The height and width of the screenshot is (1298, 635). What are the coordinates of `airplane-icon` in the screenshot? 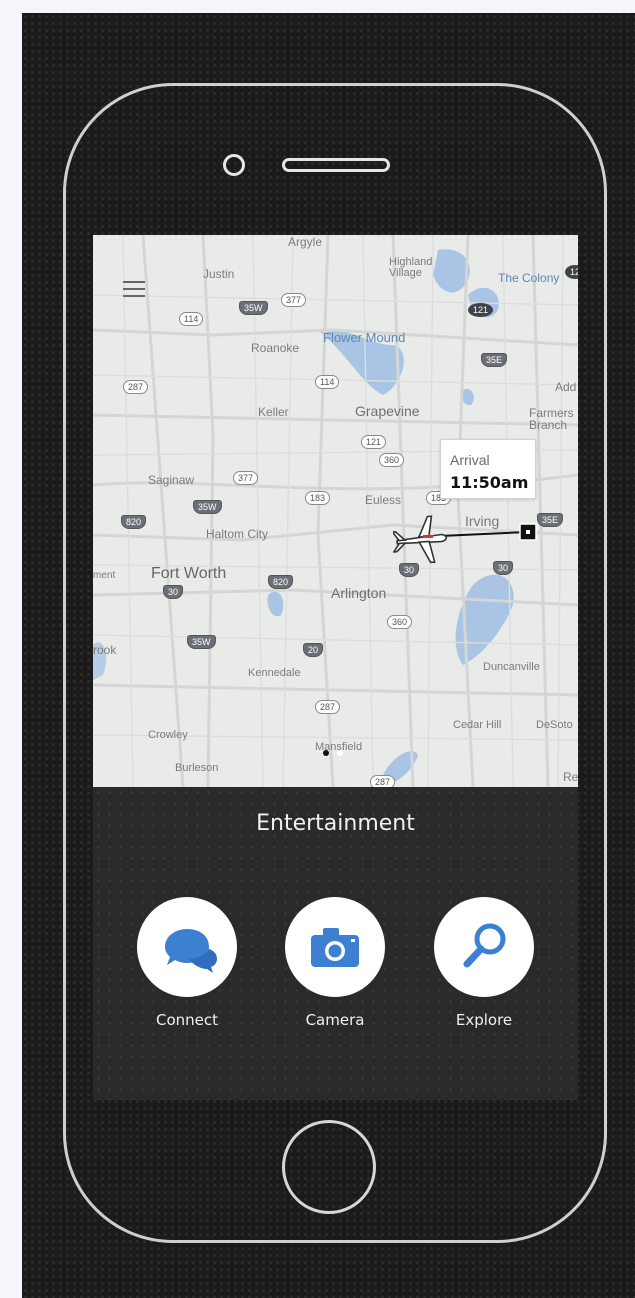 It's located at (420, 539).